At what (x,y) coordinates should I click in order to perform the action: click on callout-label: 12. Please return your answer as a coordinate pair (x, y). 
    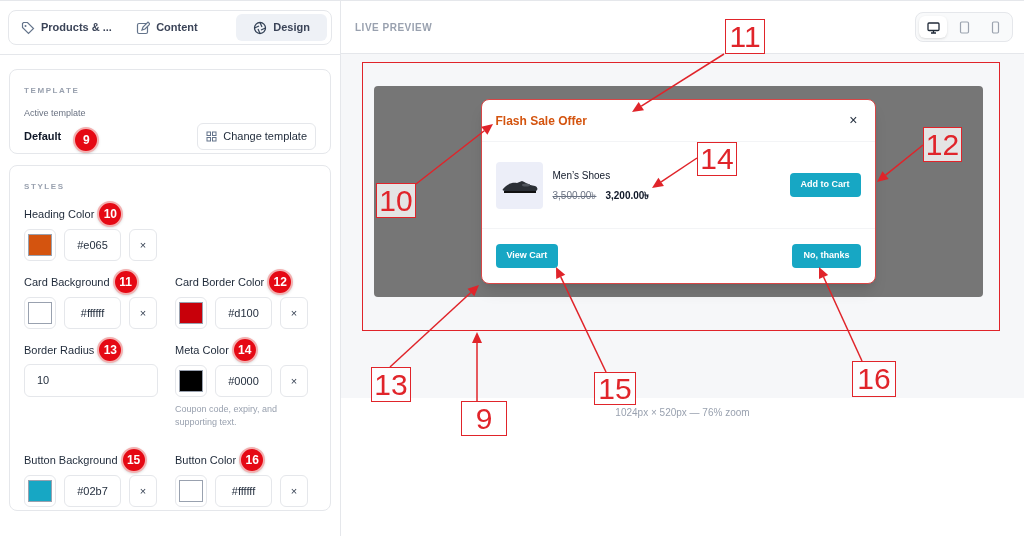
    Looking at the image, I should click on (942, 144).